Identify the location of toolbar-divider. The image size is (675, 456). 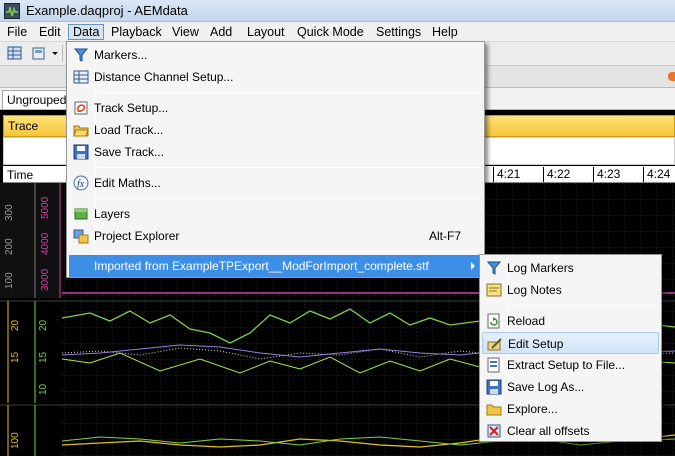
(62, 53).